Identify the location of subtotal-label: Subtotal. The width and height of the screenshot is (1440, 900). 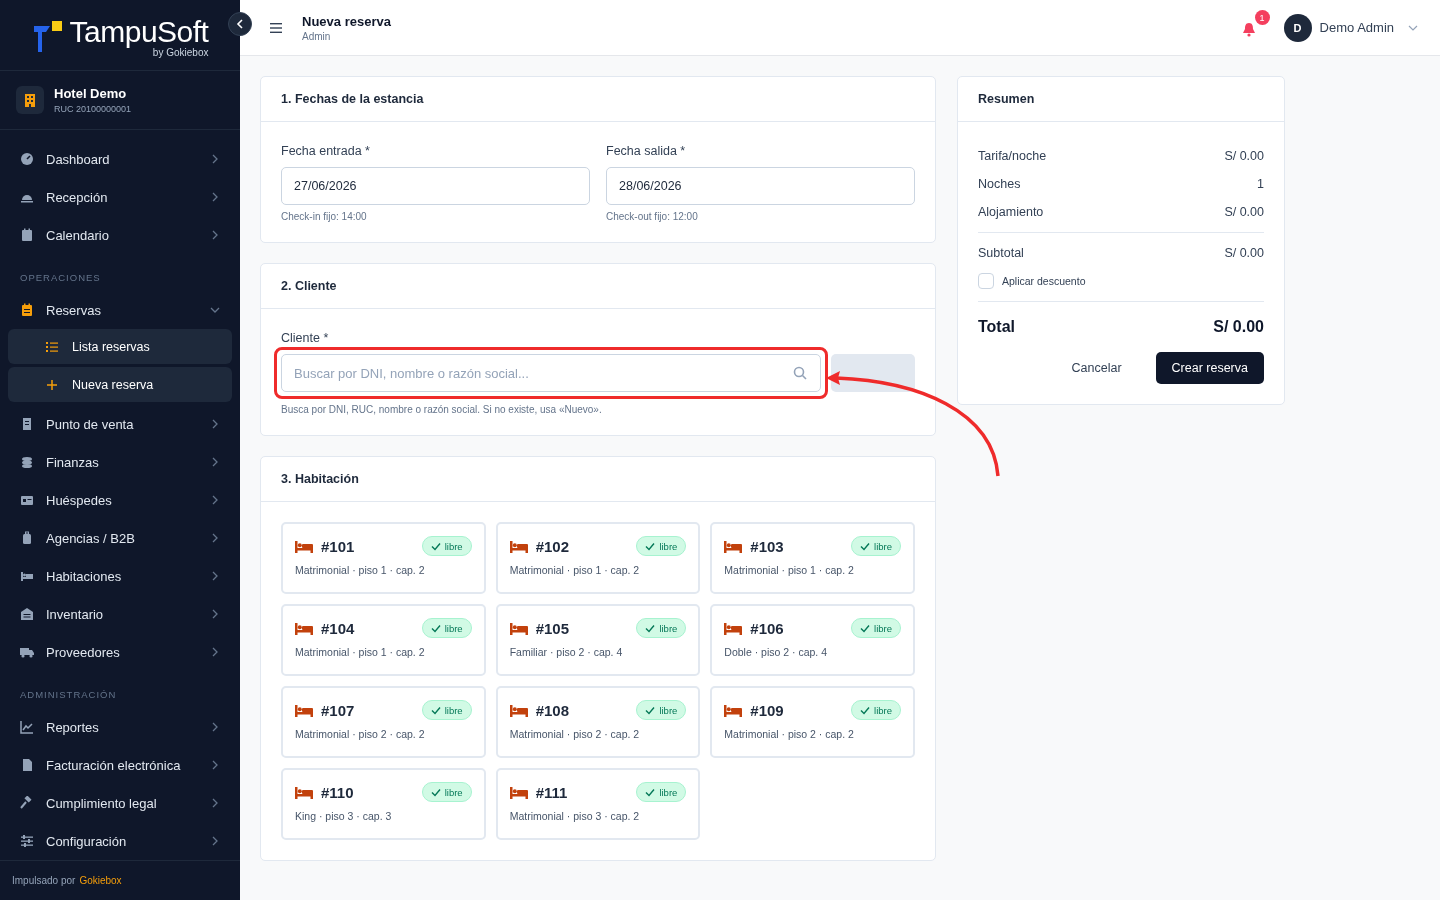
(1001, 253).